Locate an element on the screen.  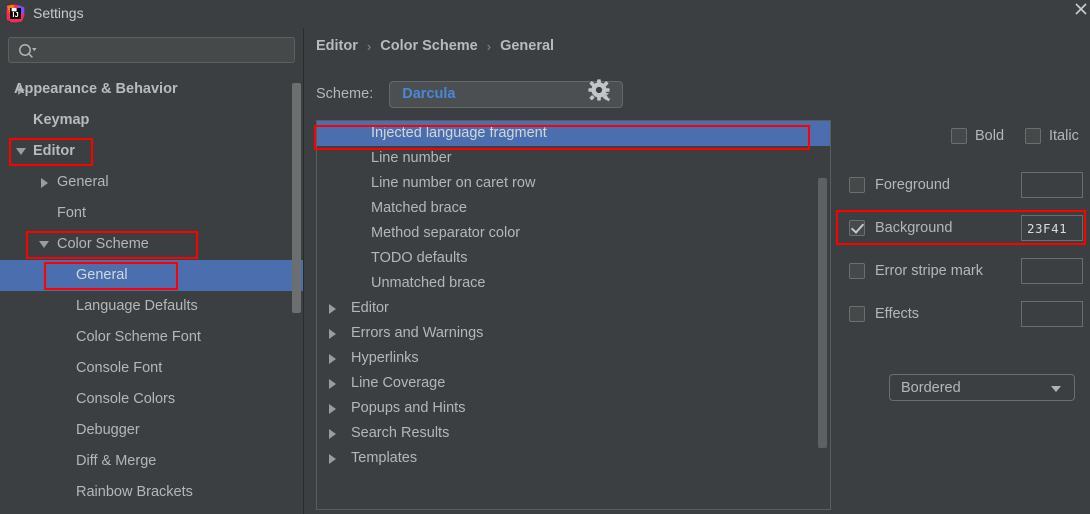
sidebar-item-label: Appearance & Behavior is located at coordinates (96, 89).